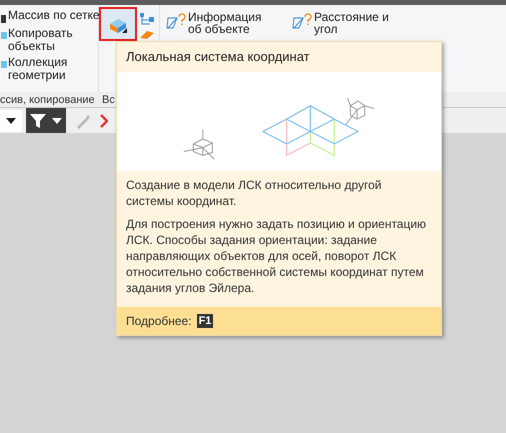 The image size is (506, 433). What do you see at coordinates (254, 193) in the screenshot?
I see `tooltip-paragraph: Создание в модели ЛСК относительно другой системы координат.` at bounding box center [254, 193].